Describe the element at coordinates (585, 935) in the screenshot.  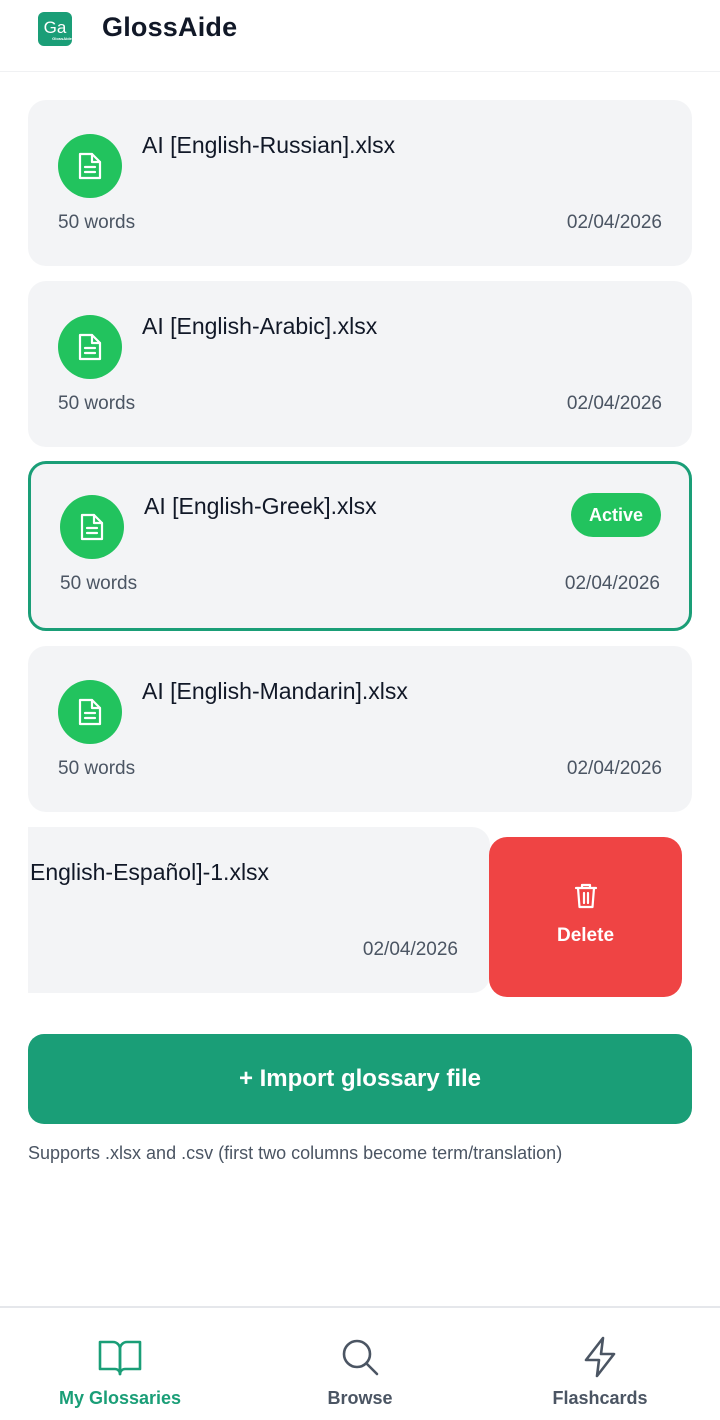
I see `delete-label: Delete` at that location.